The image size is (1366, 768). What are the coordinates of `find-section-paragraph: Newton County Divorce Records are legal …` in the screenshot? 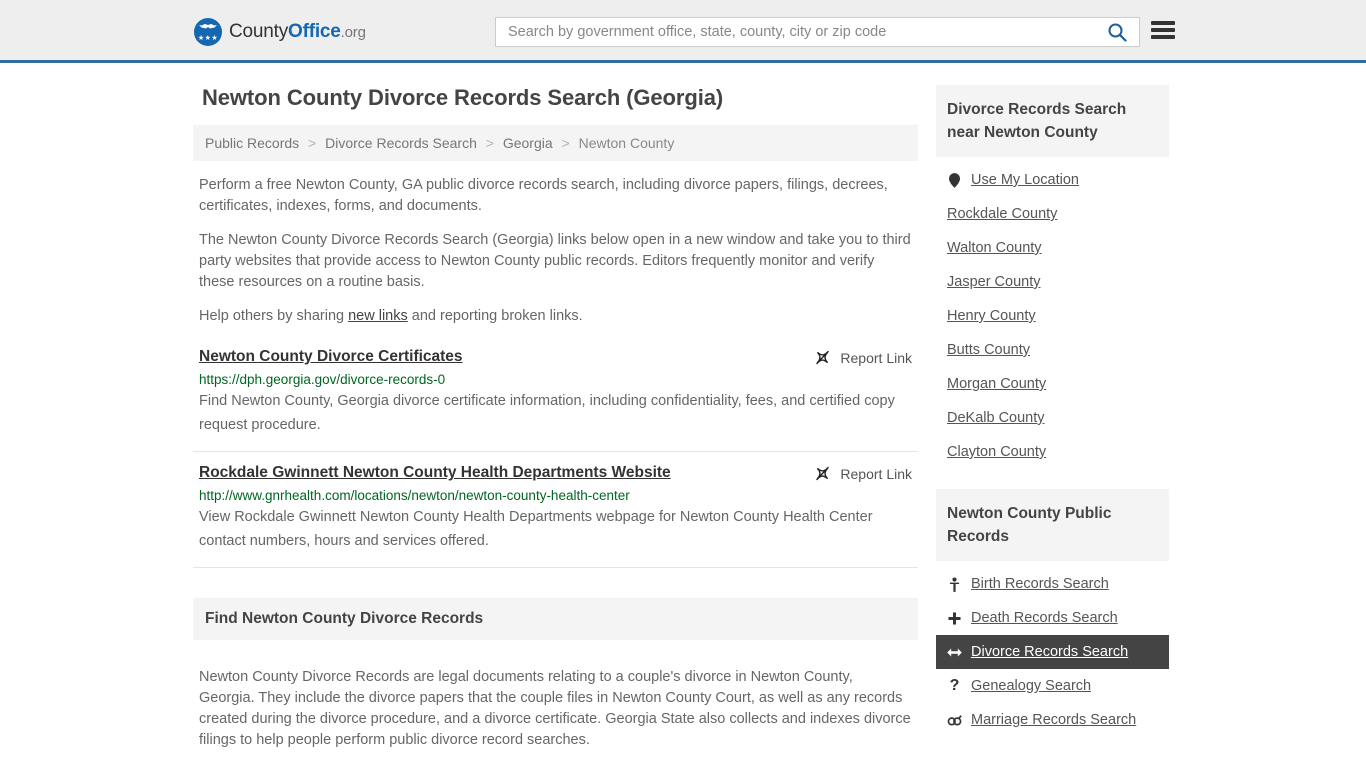 It's located at (555, 708).